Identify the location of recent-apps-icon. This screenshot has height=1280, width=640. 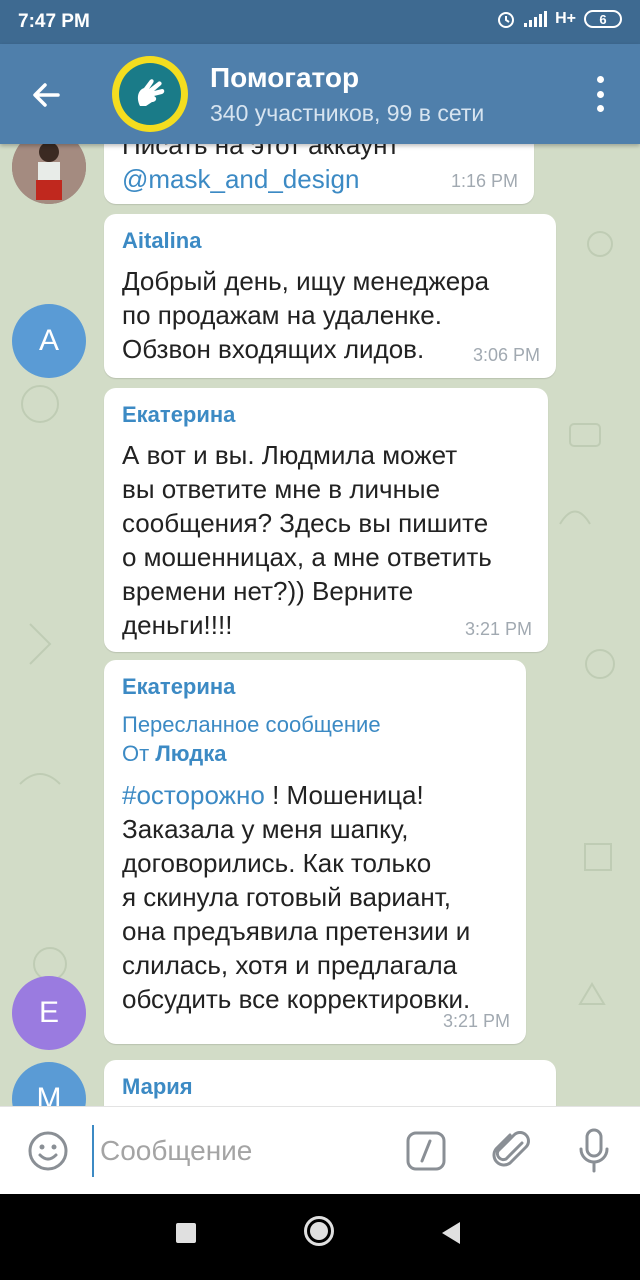
(186, 1233).